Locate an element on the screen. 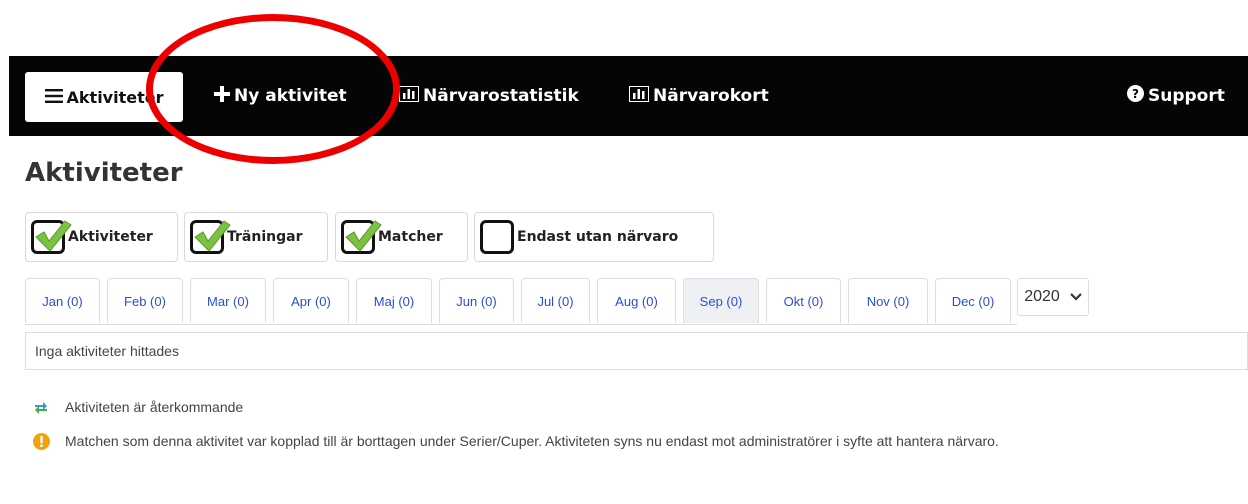 This screenshot has height=504, width=1248. tab-month-label: Mar (0) is located at coordinates (228, 301).